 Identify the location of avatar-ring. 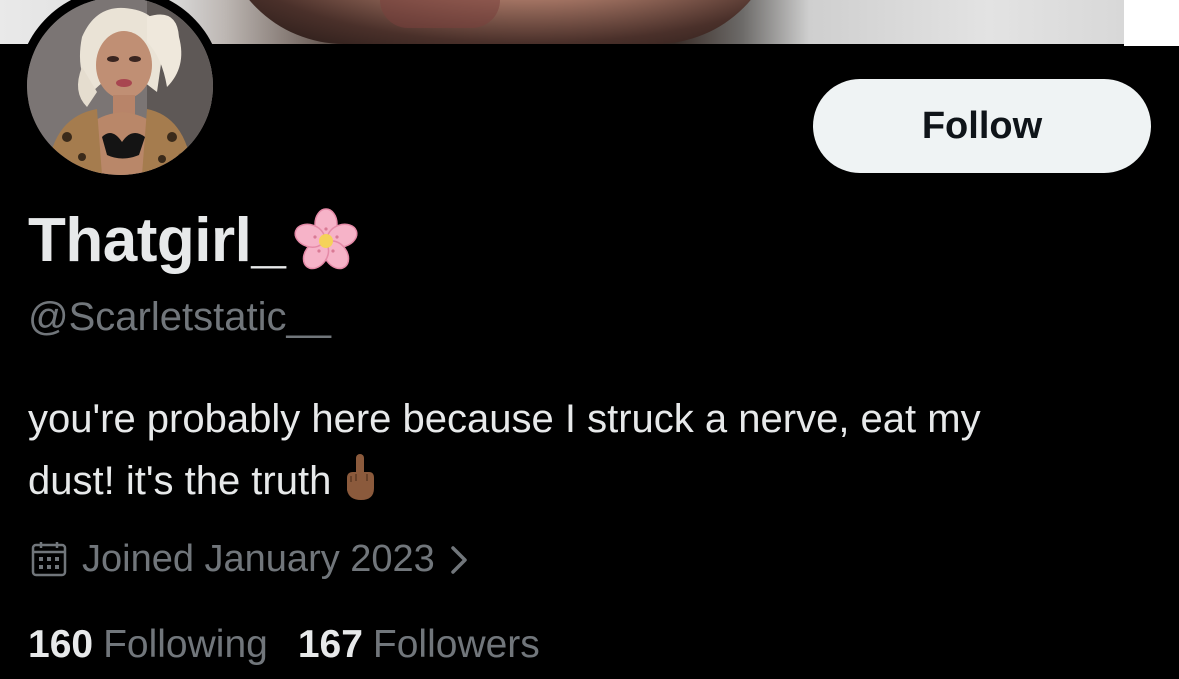
(120, 92).